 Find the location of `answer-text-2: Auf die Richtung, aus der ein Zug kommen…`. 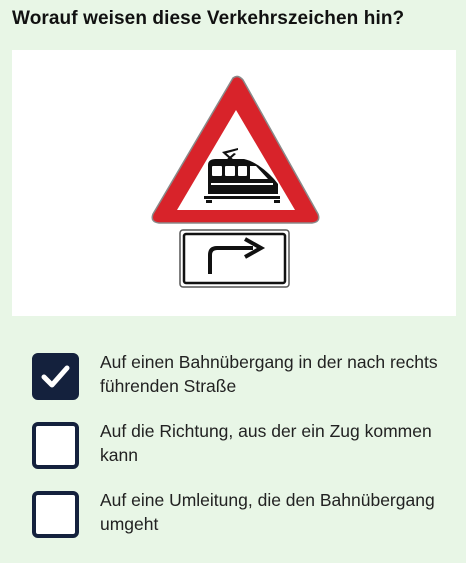

answer-text-2: Auf die Richtung, aus der ein Zug kommen… is located at coordinates (266, 443).